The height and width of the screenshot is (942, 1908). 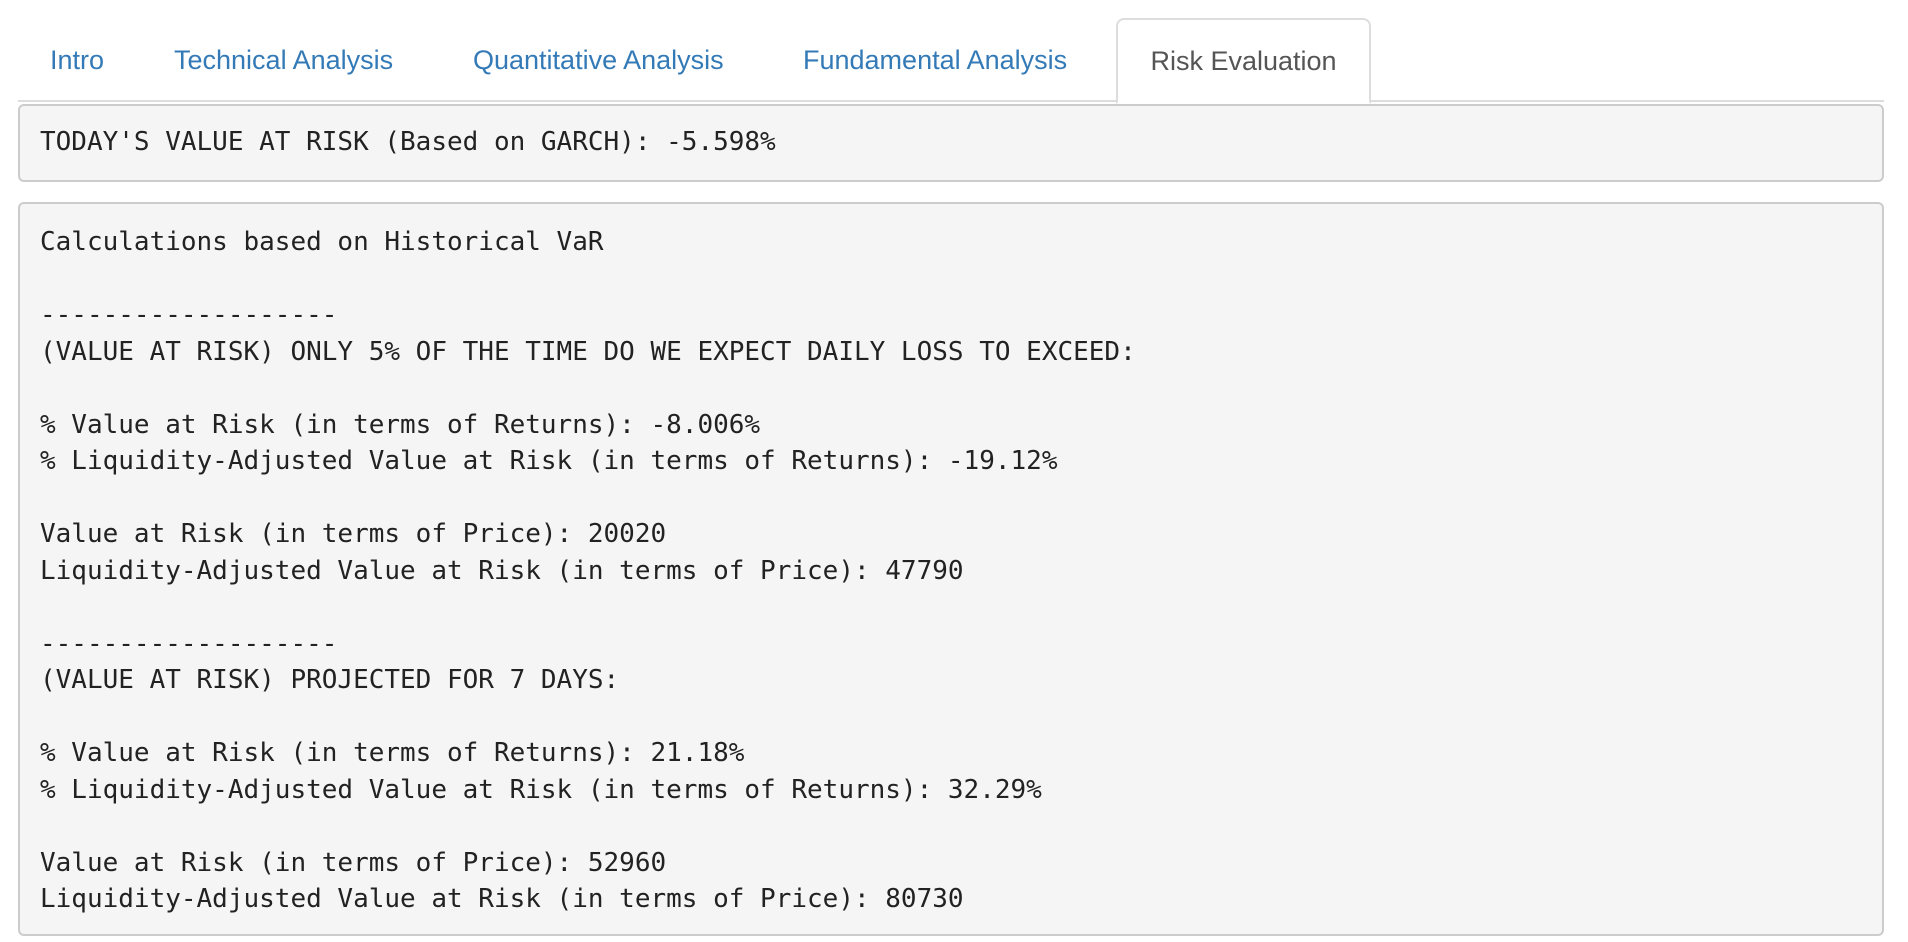 What do you see at coordinates (283, 60) in the screenshot?
I see `tab-technical-analysis: Technical Analysis` at bounding box center [283, 60].